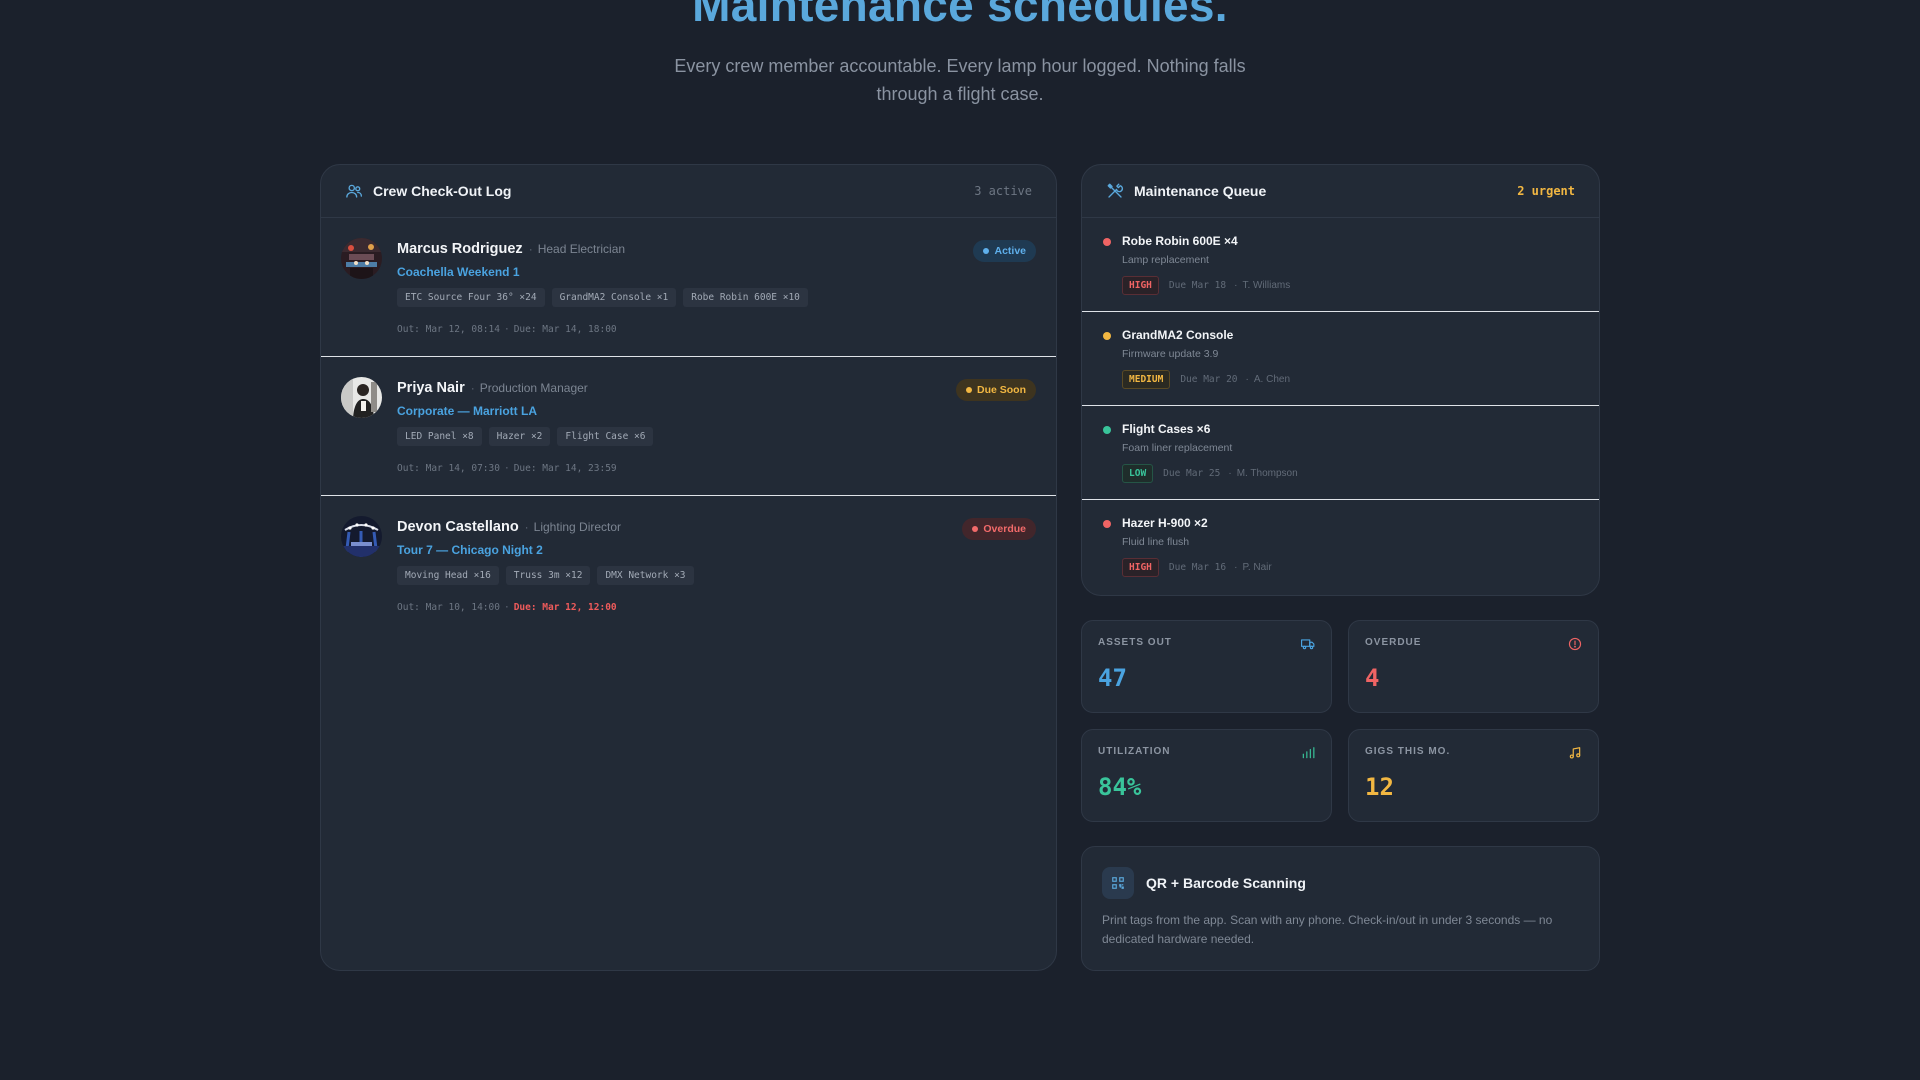  What do you see at coordinates (1177, 448) in the screenshot?
I see `queue-item-desc: Foam liner replacement` at bounding box center [1177, 448].